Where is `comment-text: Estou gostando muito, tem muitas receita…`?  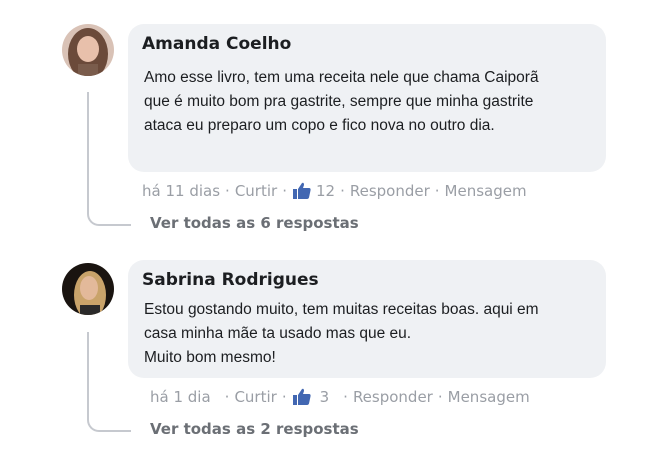 comment-text: Estou gostando muito, tem muitas receita… is located at coordinates (369, 334).